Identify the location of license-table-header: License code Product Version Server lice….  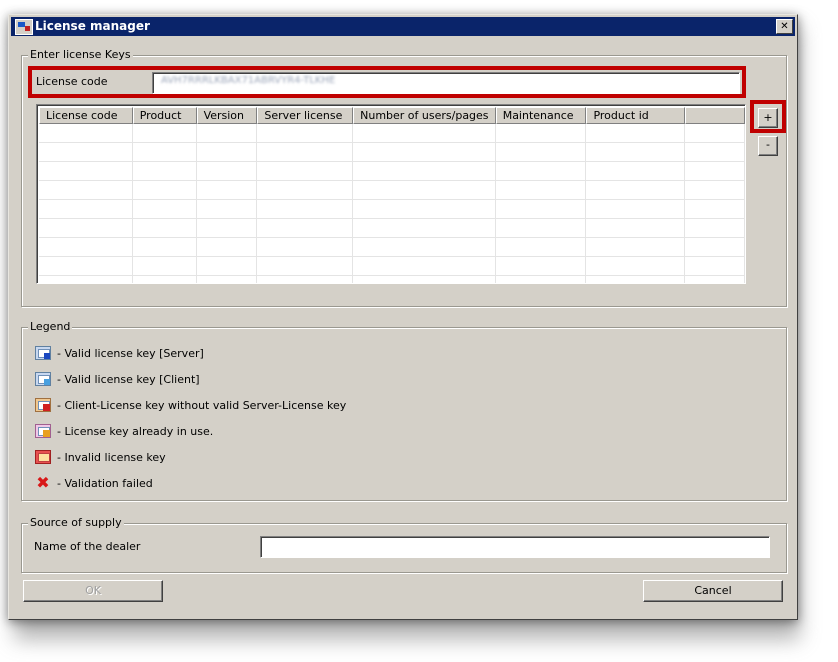
(392, 115).